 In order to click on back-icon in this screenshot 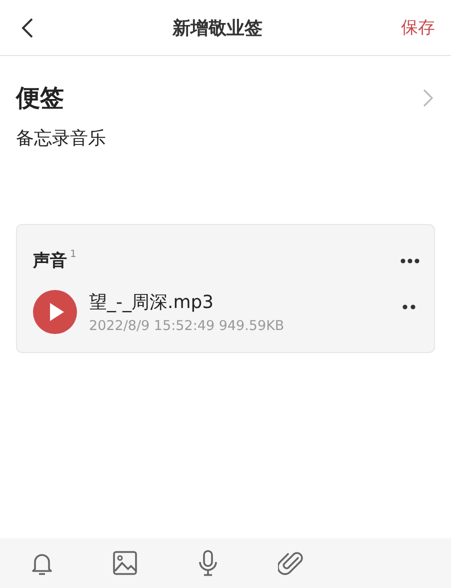, I will do `click(27, 27)`.